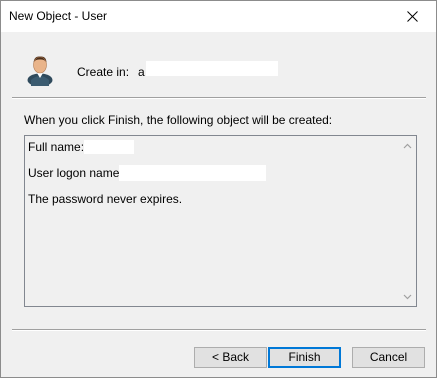  Describe the element at coordinates (109, 147) in the screenshot. I see `redacted-full-name` at that location.